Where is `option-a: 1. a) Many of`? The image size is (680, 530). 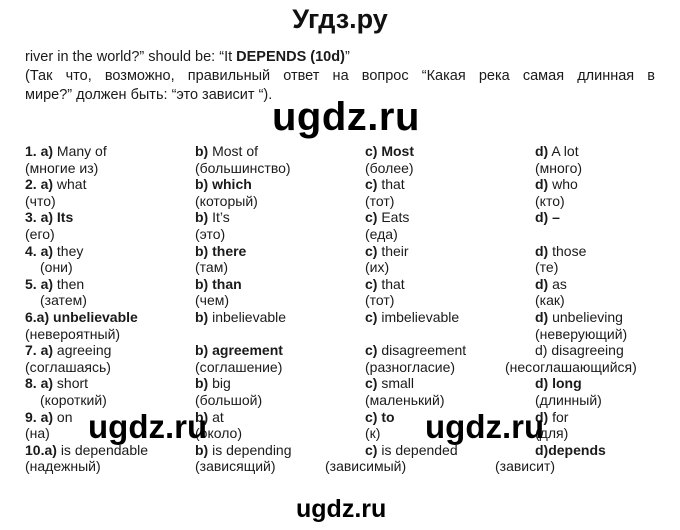 option-a: 1. a) Many of is located at coordinates (66, 151).